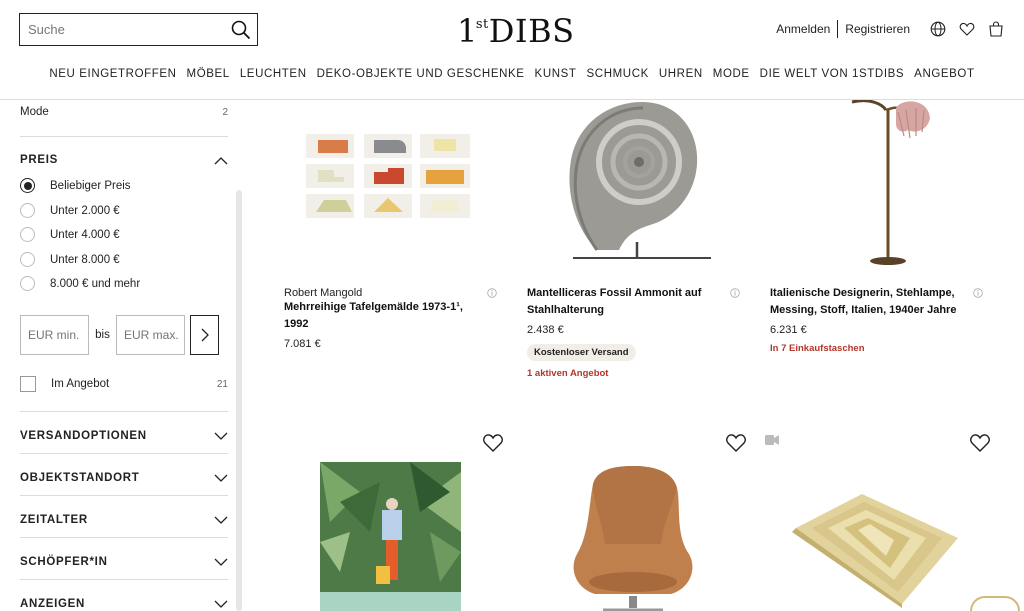  What do you see at coordinates (34, 112) in the screenshot?
I see `filter-mode-label: Mode` at bounding box center [34, 112].